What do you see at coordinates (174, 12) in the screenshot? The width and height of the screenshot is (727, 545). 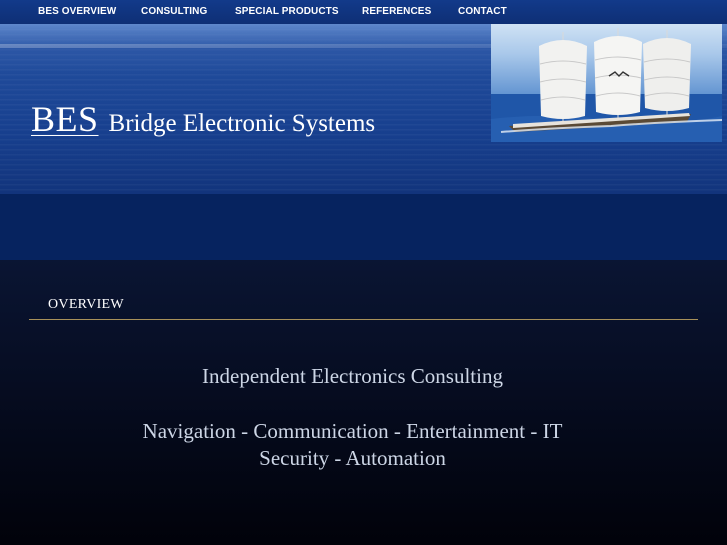 I see `nav-consulting: CONSULTING` at bounding box center [174, 12].